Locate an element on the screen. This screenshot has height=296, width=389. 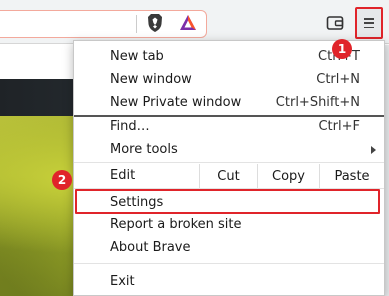
menu-item-shortcut: Ctrl+F is located at coordinates (339, 126).